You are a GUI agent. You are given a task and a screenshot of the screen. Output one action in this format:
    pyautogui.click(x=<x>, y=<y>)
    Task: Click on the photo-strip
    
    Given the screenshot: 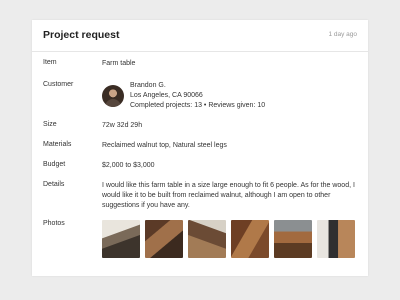 What is the action you would take?
    pyautogui.click(x=228, y=239)
    